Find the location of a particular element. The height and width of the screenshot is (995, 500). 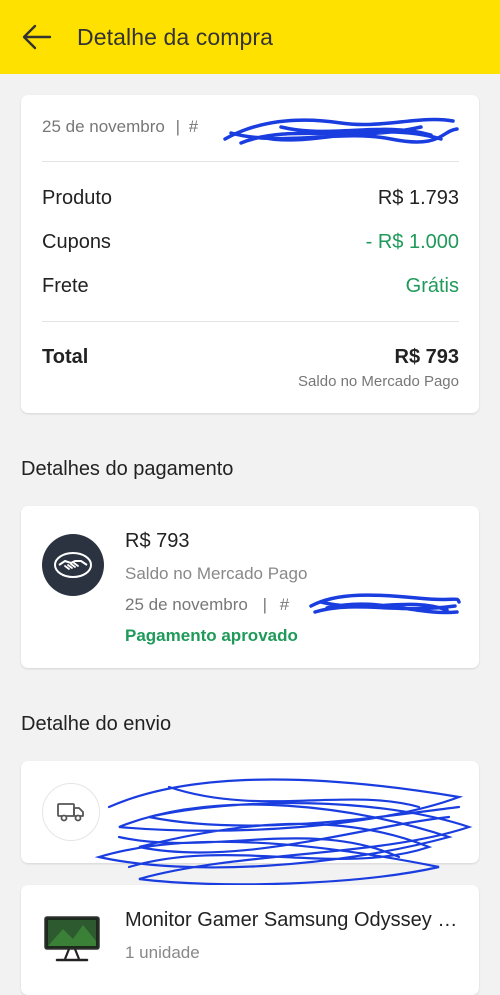

coupons-label: Cupons is located at coordinates (76, 241).